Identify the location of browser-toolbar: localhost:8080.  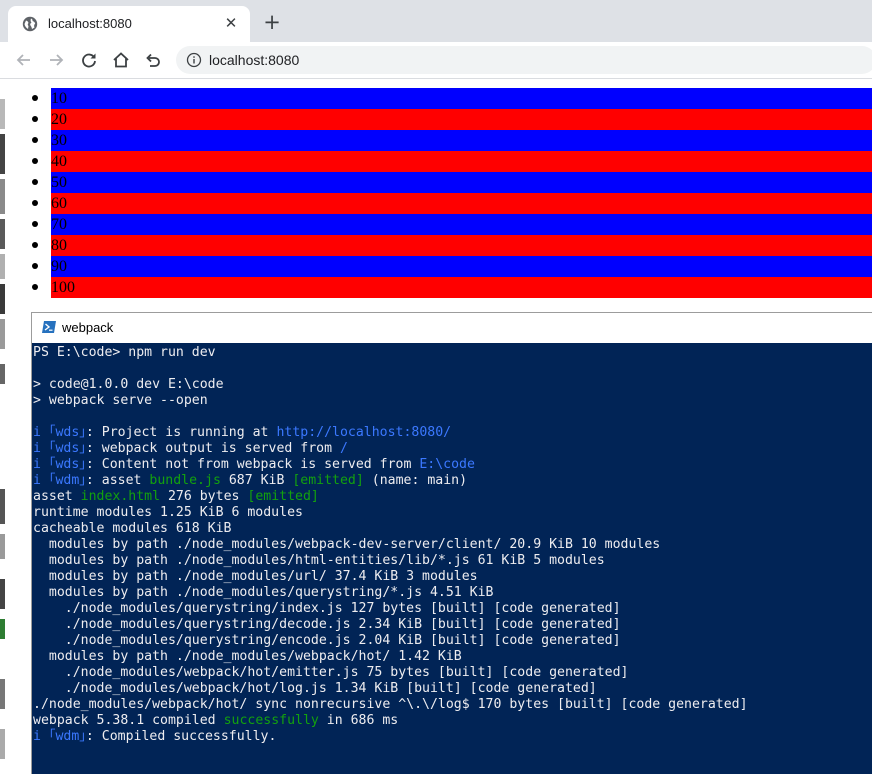
(436, 60).